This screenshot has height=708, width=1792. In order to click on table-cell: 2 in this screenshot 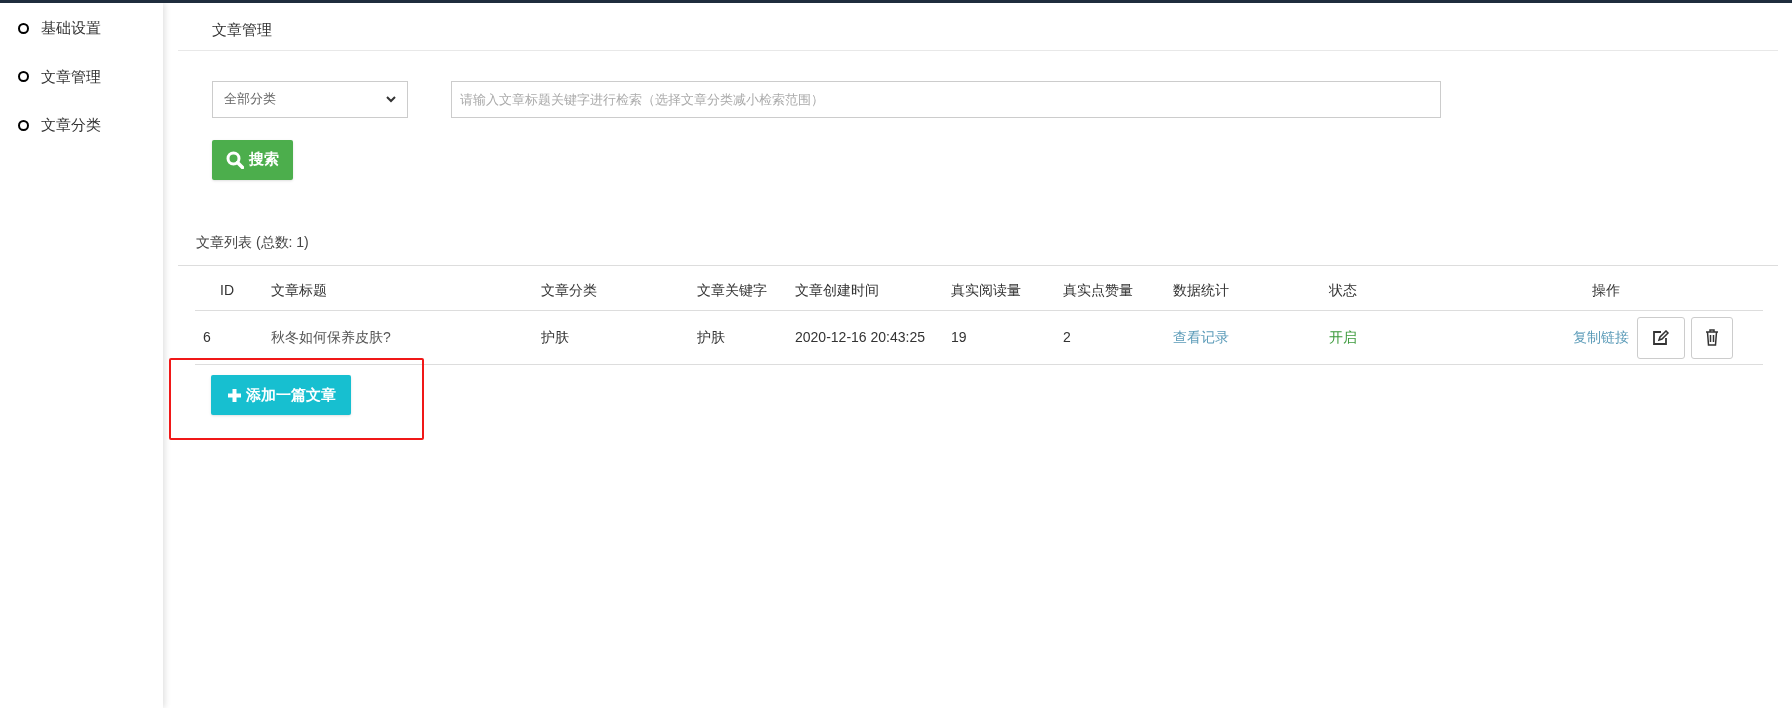, I will do `click(1067, 337)`.